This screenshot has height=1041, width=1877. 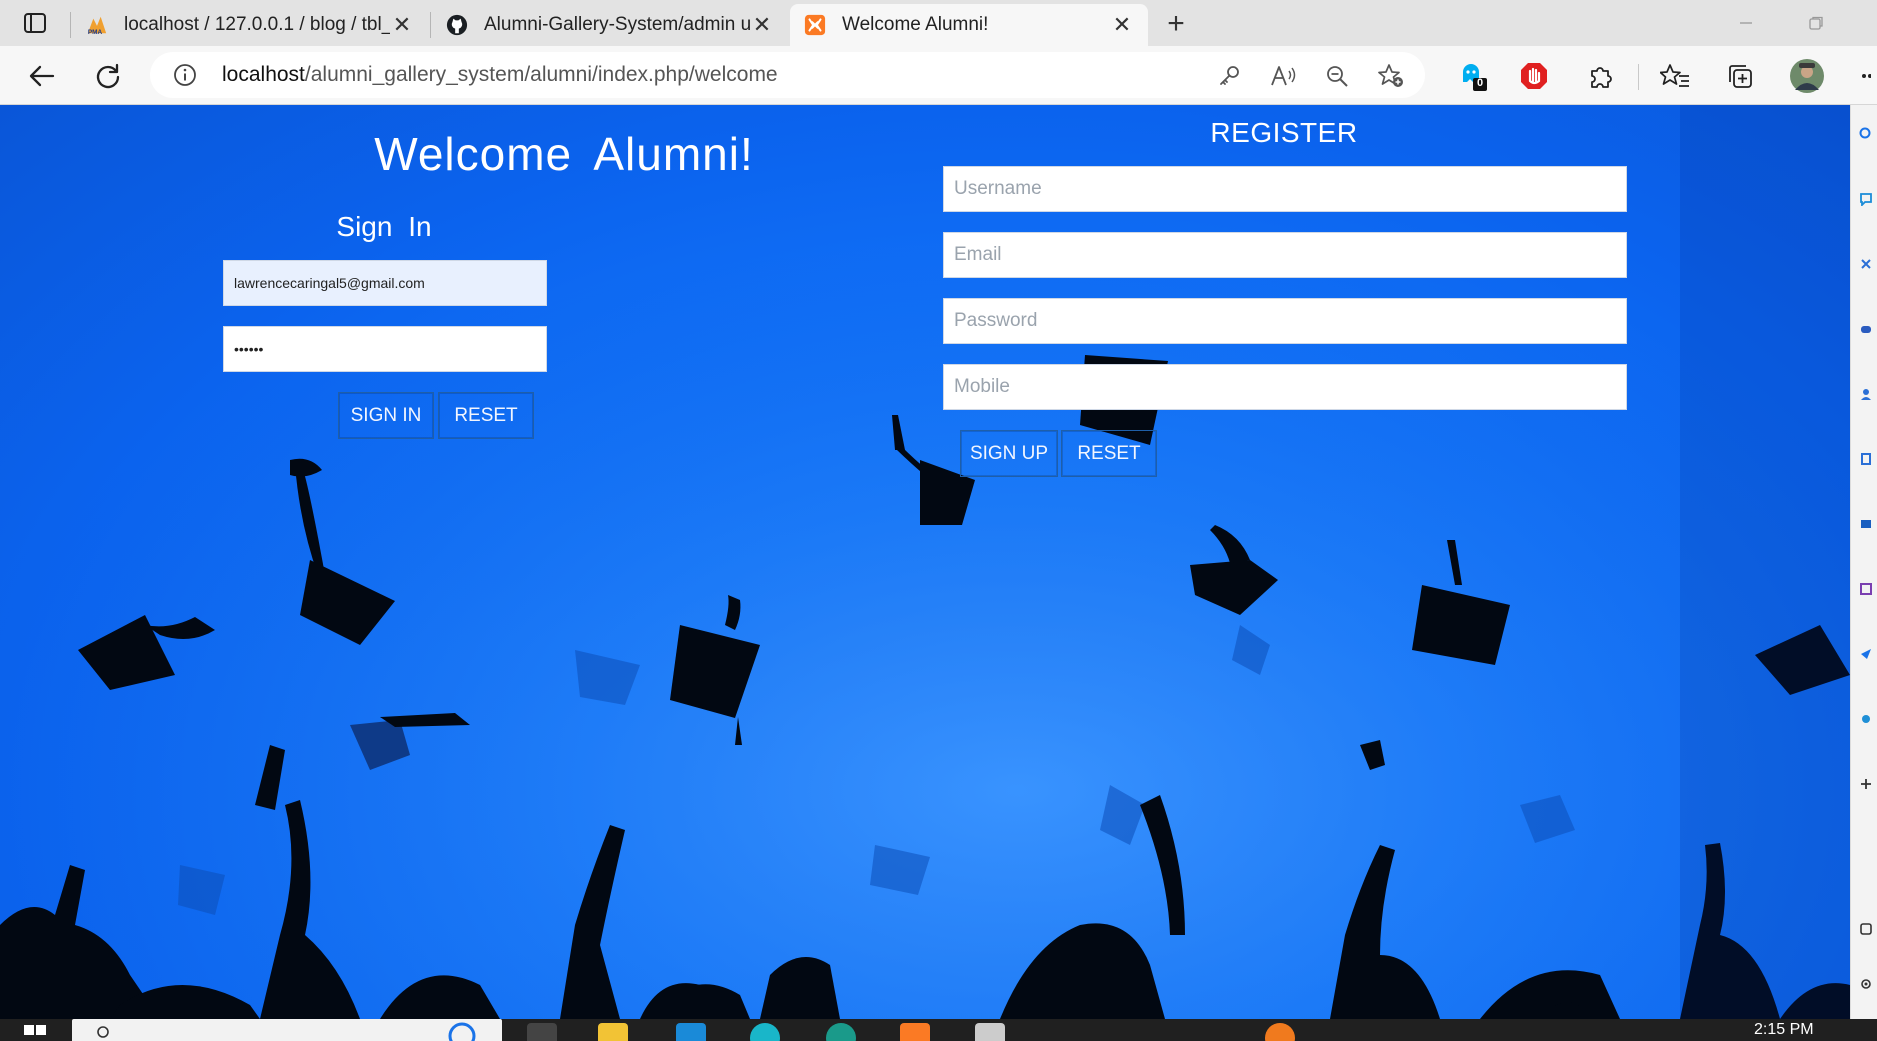 What do you see at coordinates (613, 1032) in the screenshot?
I see `file-explorer-icon` at bounding box center [613, 1032].